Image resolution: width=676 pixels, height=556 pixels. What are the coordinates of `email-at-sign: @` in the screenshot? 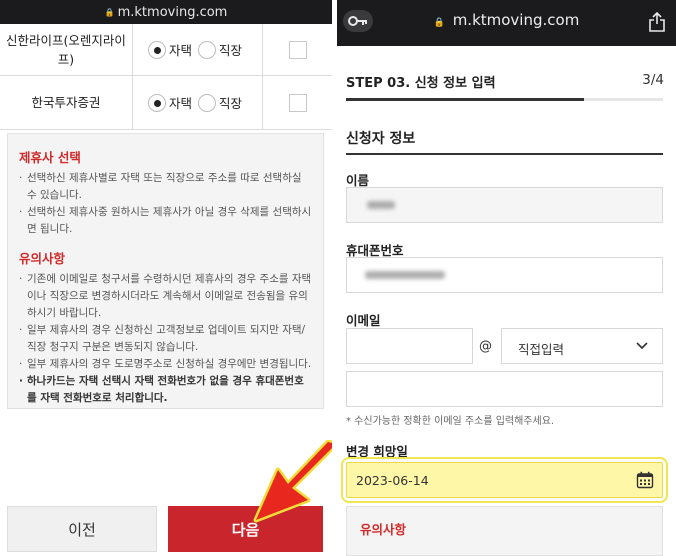 It's located at (485, 346).